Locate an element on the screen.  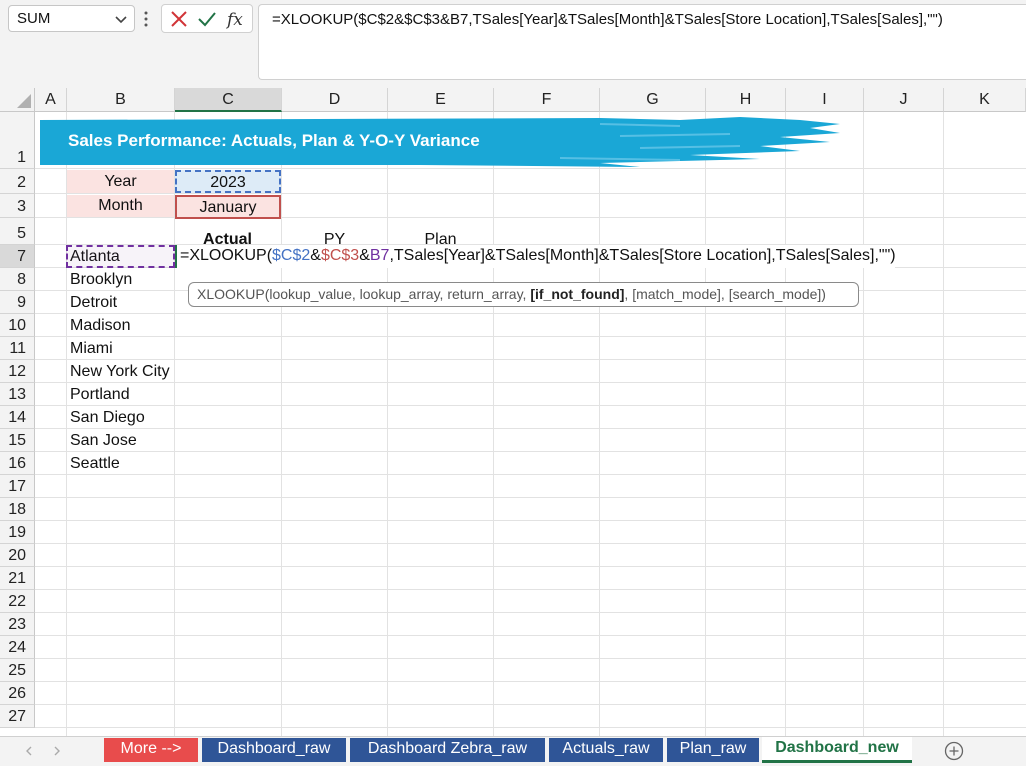
city-cell: Madison is located at coordinates (100, 326).